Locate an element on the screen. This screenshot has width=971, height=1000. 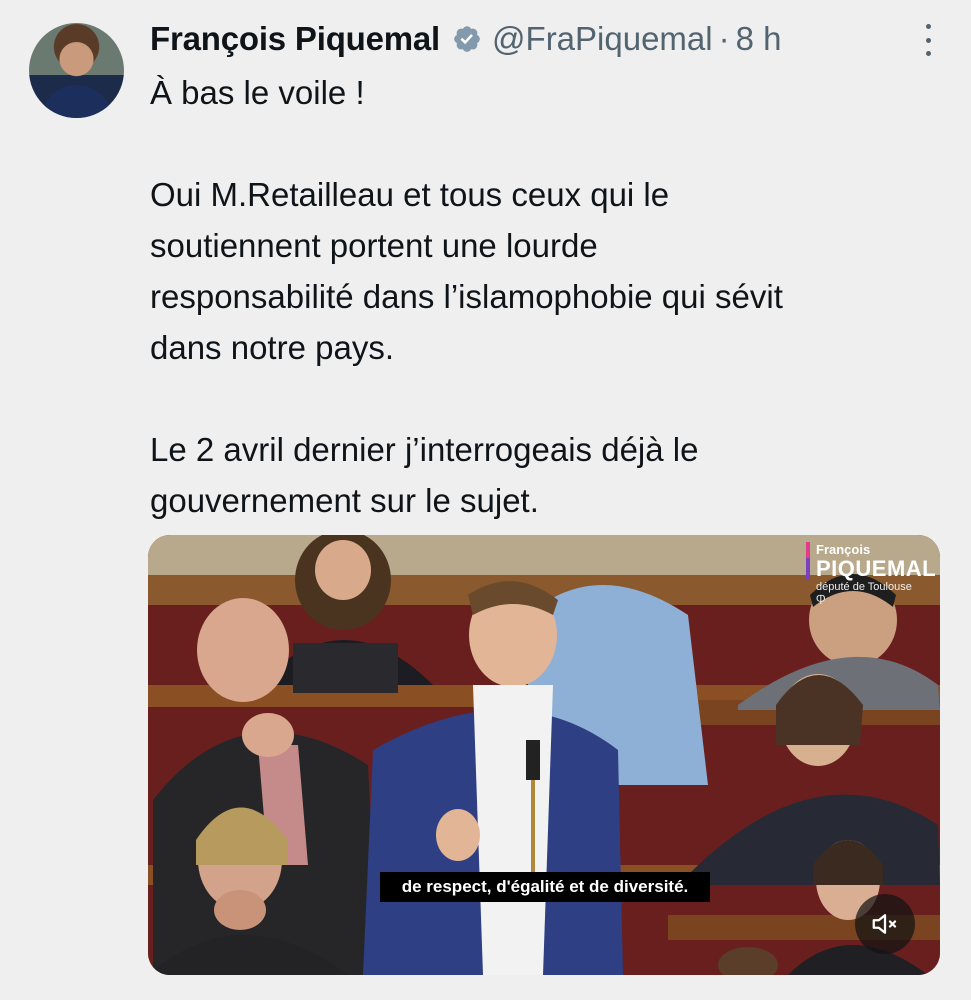
channel-logo: François PIQUEMAL député de Toulouse Ⴔ is located at coordinates (871, 574).